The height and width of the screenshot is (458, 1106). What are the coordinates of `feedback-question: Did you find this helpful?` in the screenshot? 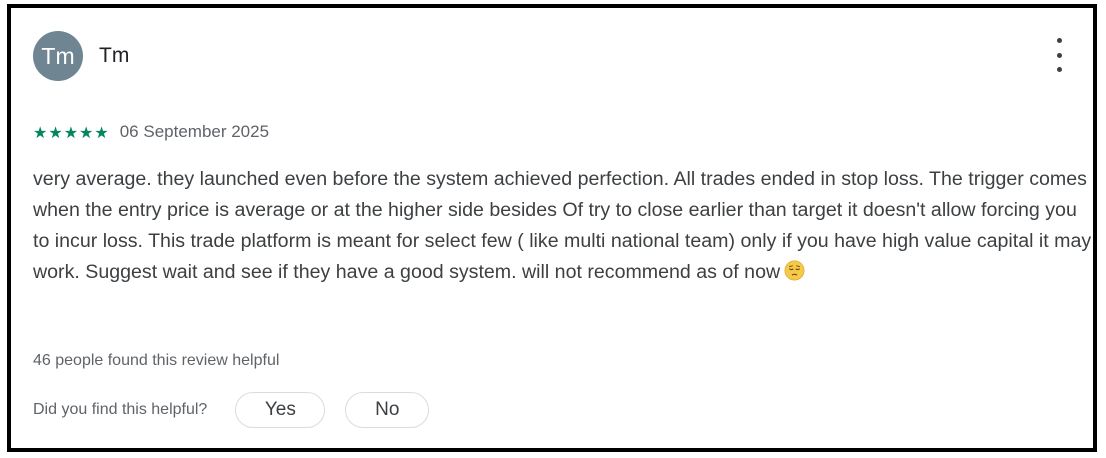 It's located at (120, 409).